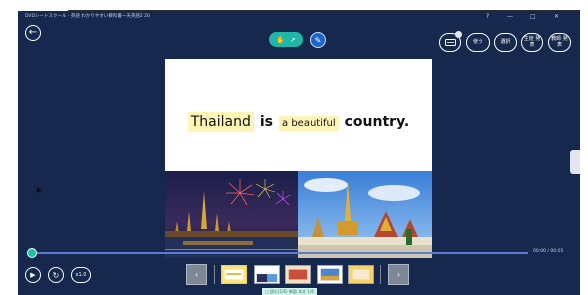 The image size is (588, 295). Describe the element at coordinates (289, 291) in the screenshot. I see `page-indicator: □ 読む(1/6) 単語 本文 1/6` at that location.